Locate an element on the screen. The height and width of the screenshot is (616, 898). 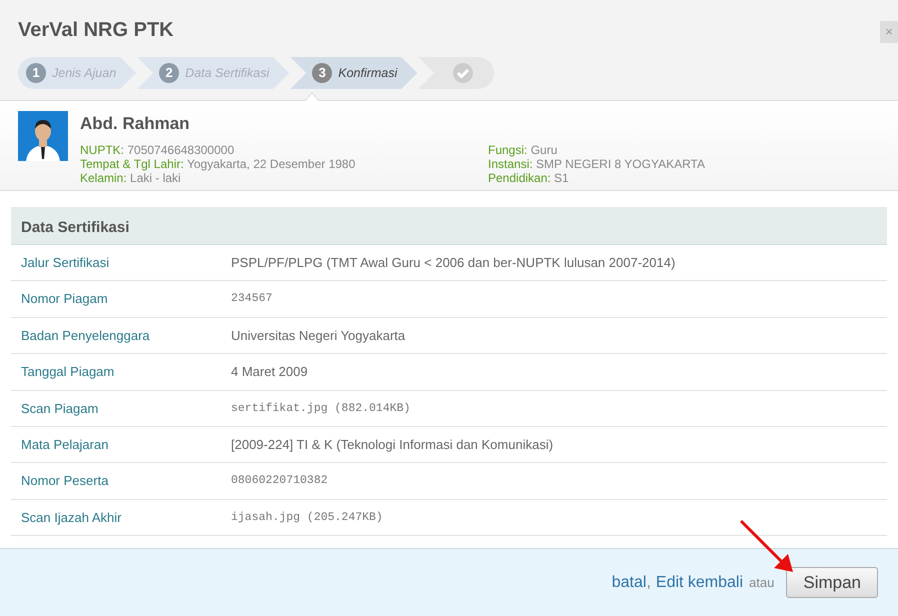
field-label: Mata Pelajaran is located at coordinates (65, 445).